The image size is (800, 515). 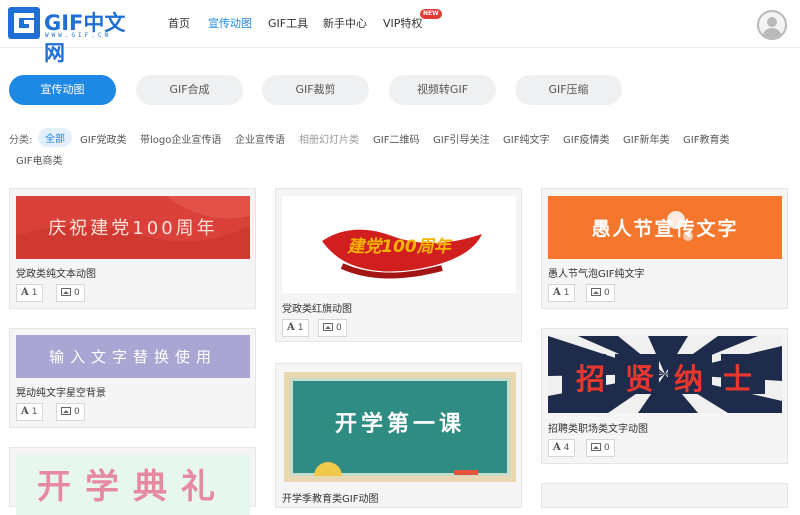 I want to click on user-avatar-icon, so click(x=772, y=25).